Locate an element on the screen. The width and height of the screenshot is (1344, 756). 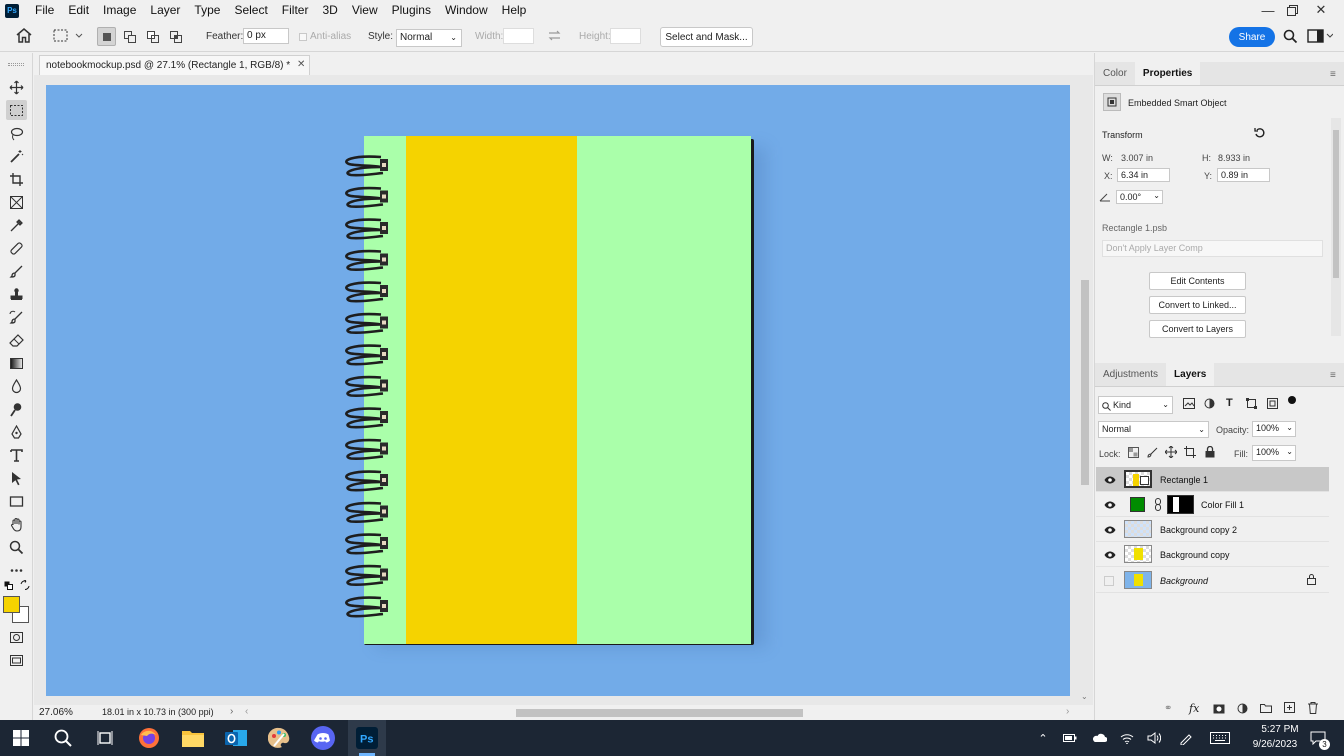
menu-file: File is located at coordinates (44, 10).